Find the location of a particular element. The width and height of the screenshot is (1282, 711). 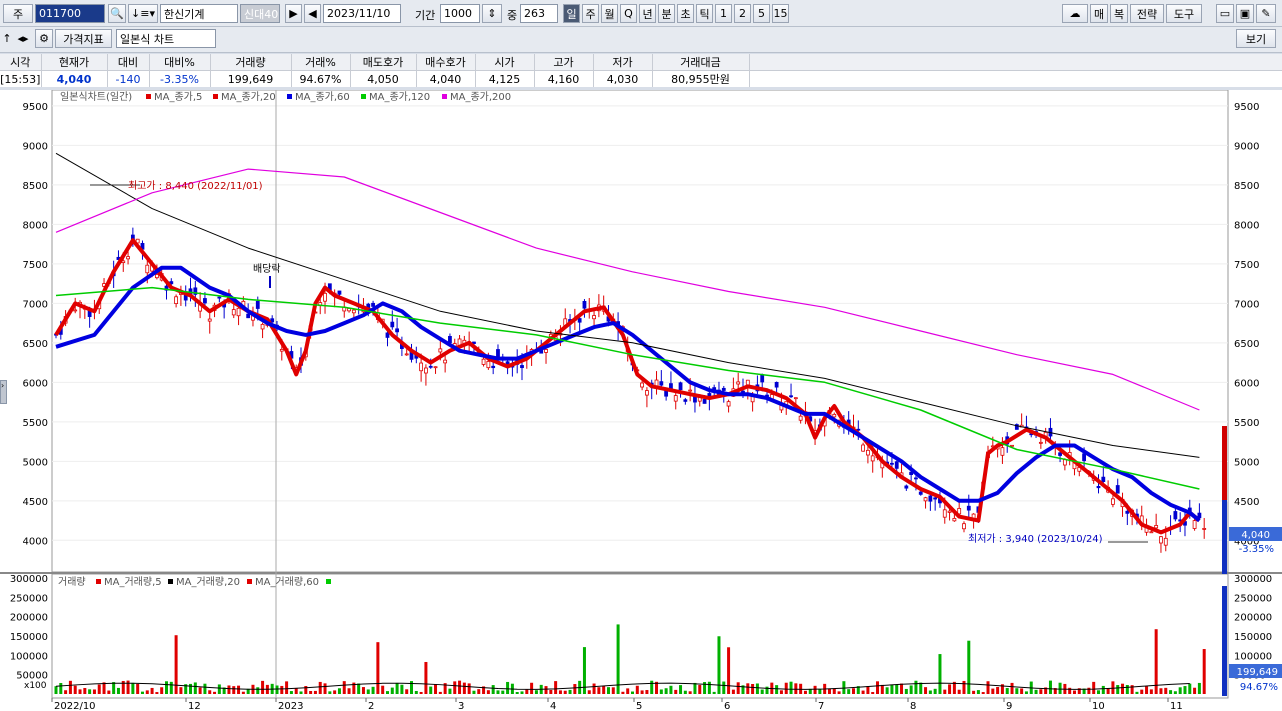

price-tick-left: 5000 is located at coordinates (35, 462).